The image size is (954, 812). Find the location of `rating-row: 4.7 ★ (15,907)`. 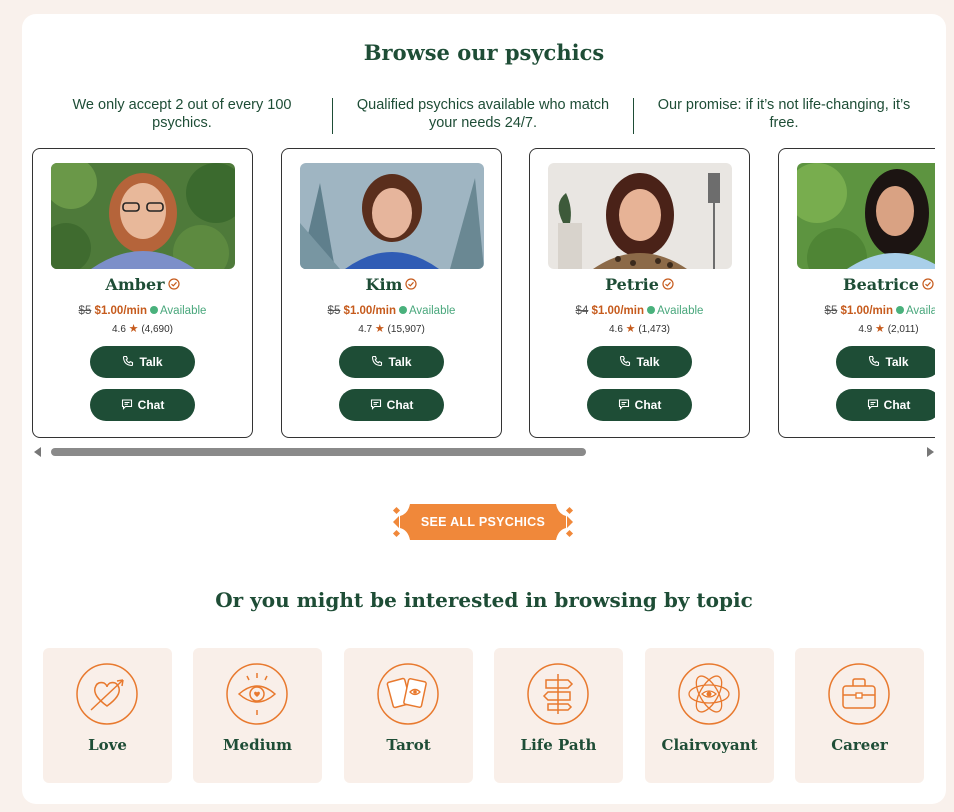

rating-row: 4.7 ★ (15,907) is located at coordinates (391, 328).